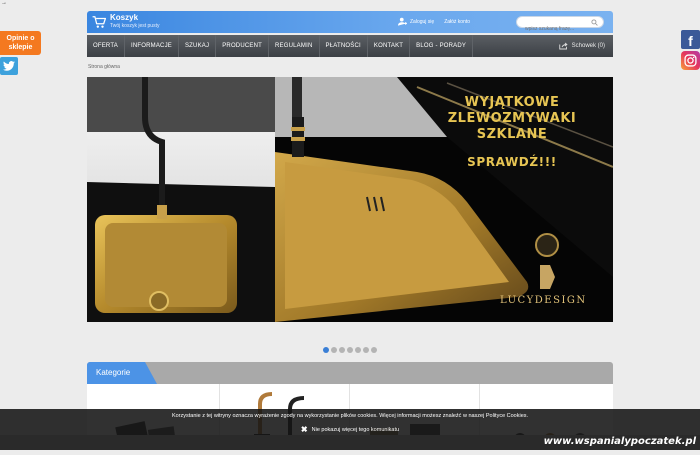  I want to click on nav-item-blog: BLOG - PORADY, so click(442, 46).